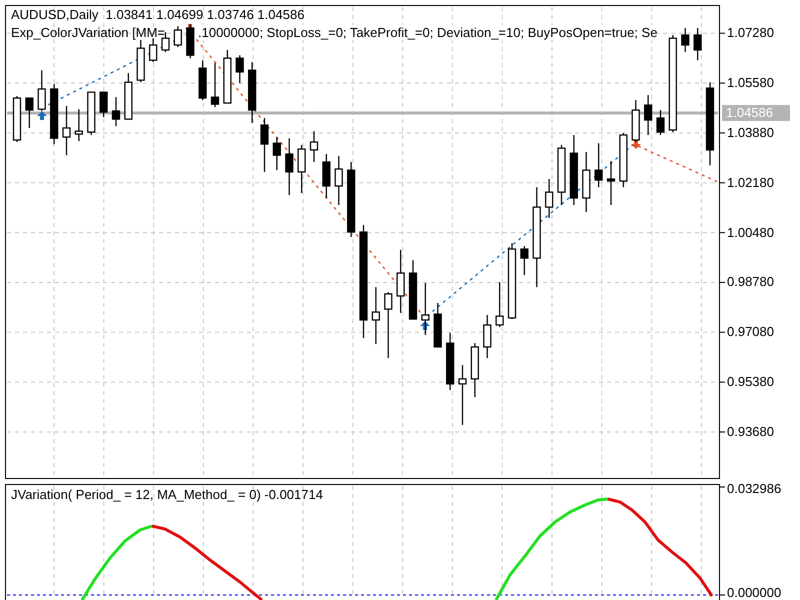 The height and width of the screenshot is (600, 800). What do you see at coordinates (750, 232) in the screenshot?
I see `price-label: 1.00480` at bounding box center [750, 232].